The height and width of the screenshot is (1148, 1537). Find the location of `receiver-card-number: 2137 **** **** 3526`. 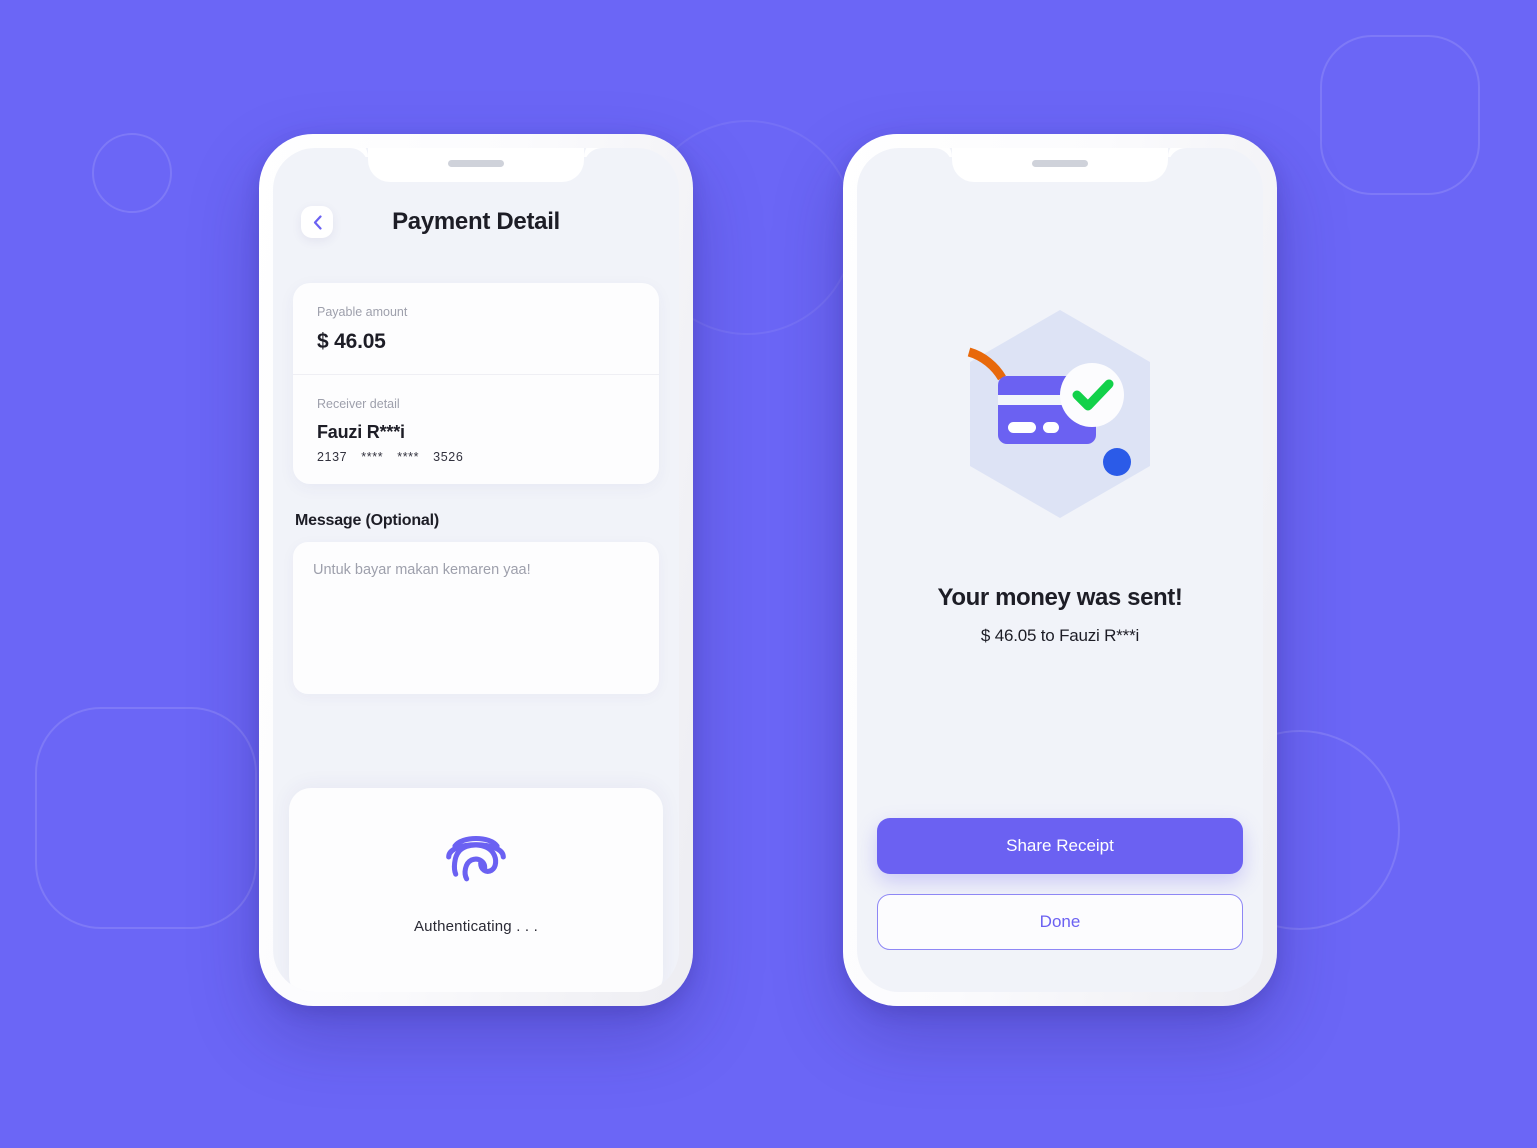

receiver-card-number: 2137 **** **** 3526 is located at coordinates (476, 457).